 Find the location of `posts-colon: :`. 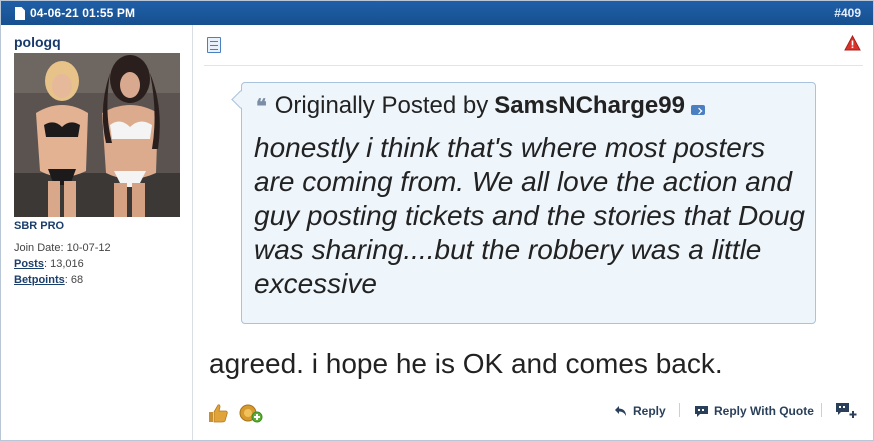

posts-colon: : is located at coordinates (45, 264).